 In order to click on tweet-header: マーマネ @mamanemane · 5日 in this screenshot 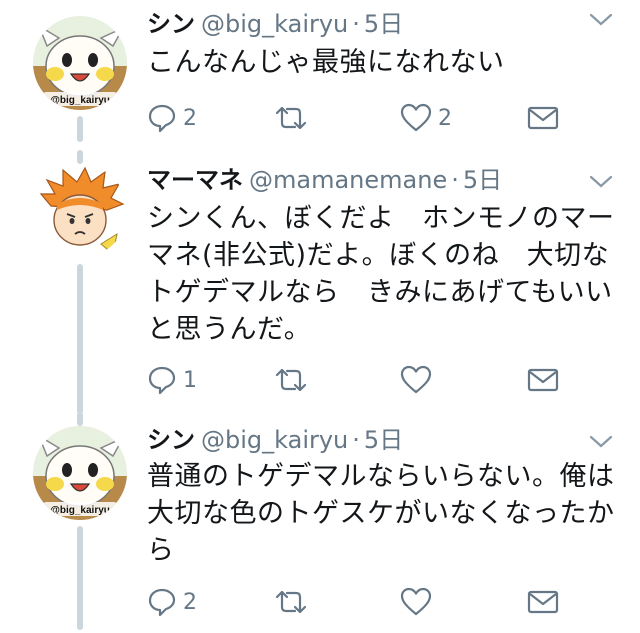, I will do `click(324, 180)`.